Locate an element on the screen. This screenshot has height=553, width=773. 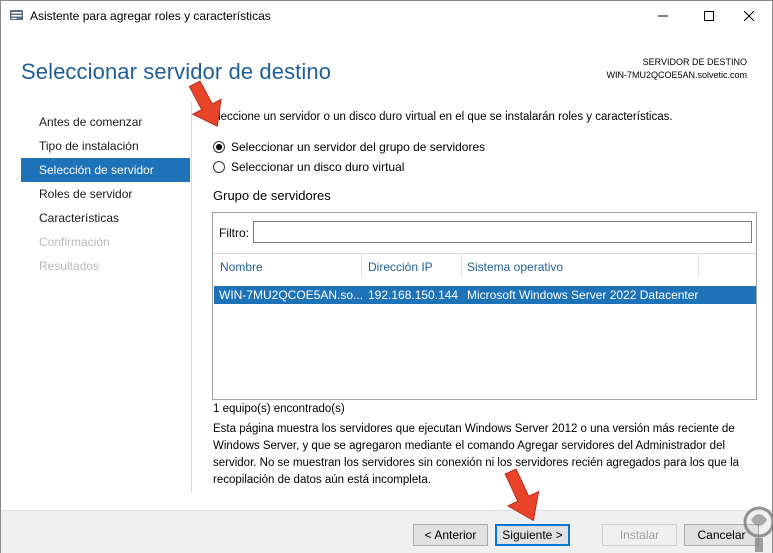
radio-virtual-disk-label: Seleccionar un disco duro virtual is located at coordinates (318, 167).